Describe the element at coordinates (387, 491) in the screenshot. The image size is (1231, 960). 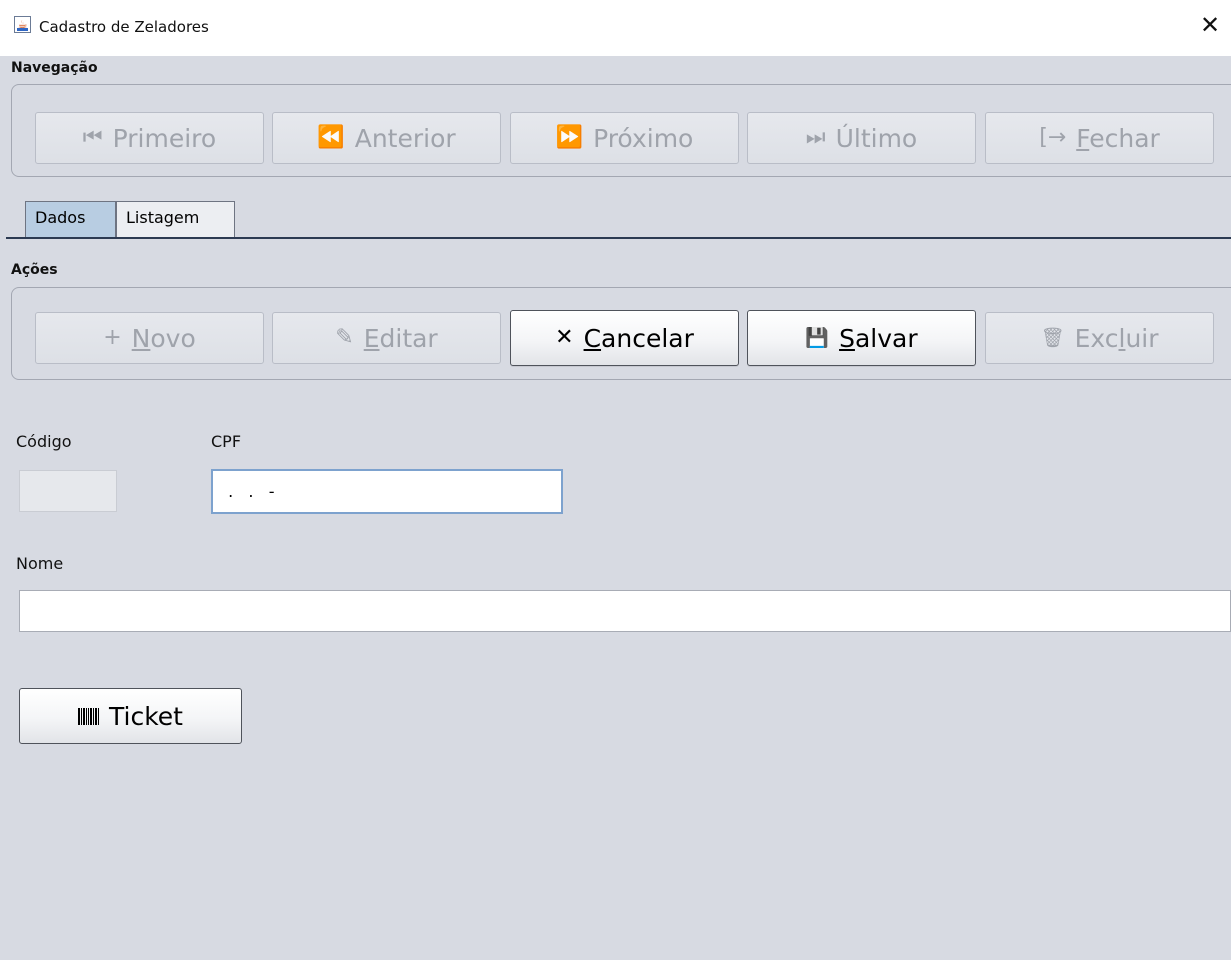
I see `cpf-input` at that location.